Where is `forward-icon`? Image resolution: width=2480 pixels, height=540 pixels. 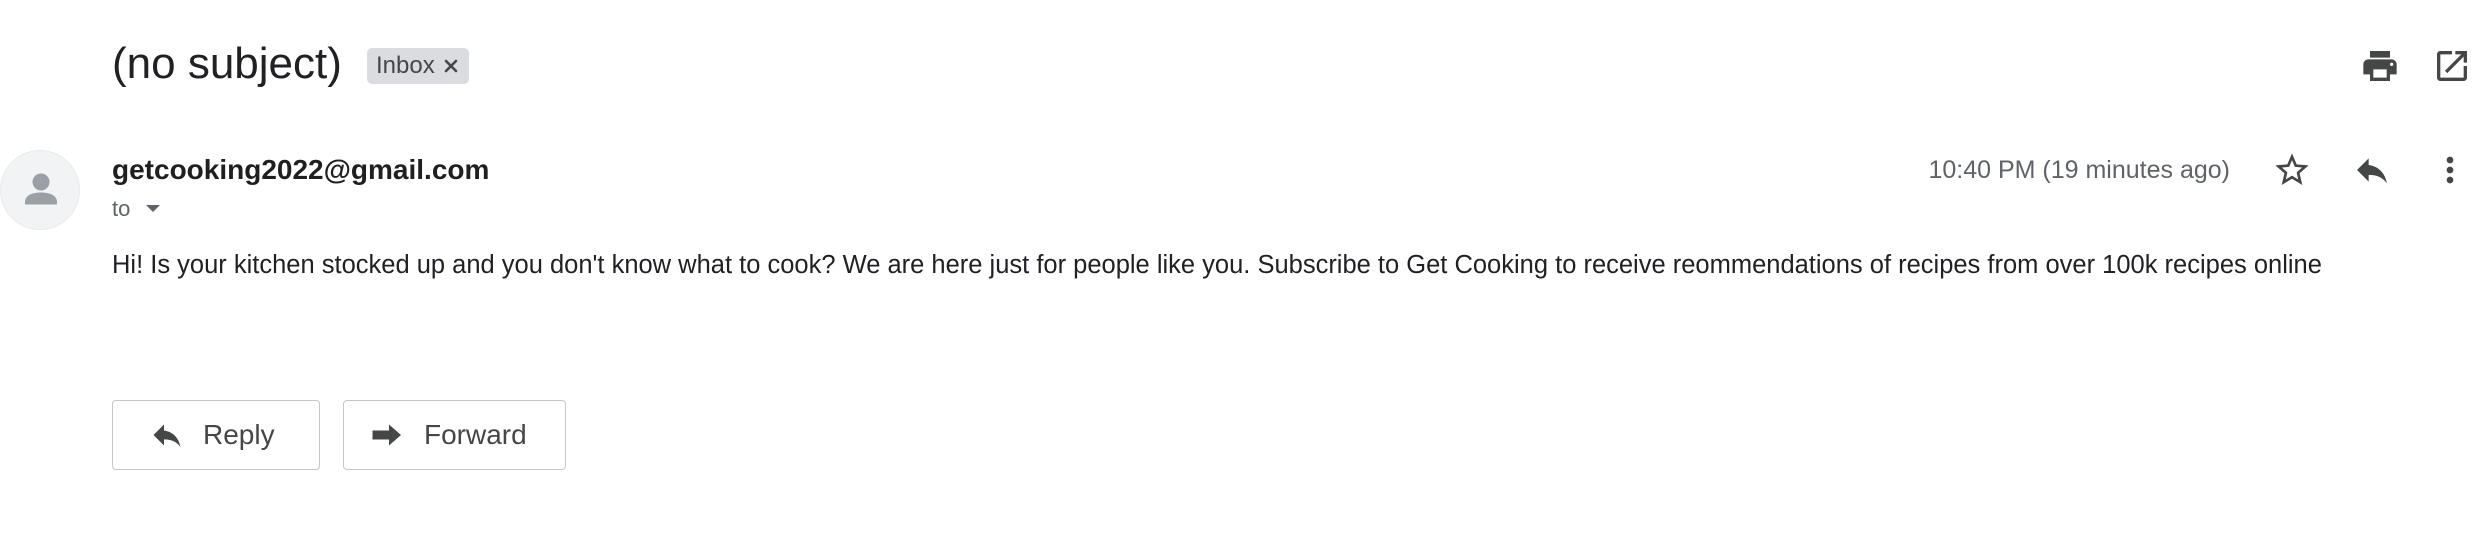
forward-icon is located at coordinates (386, 435).